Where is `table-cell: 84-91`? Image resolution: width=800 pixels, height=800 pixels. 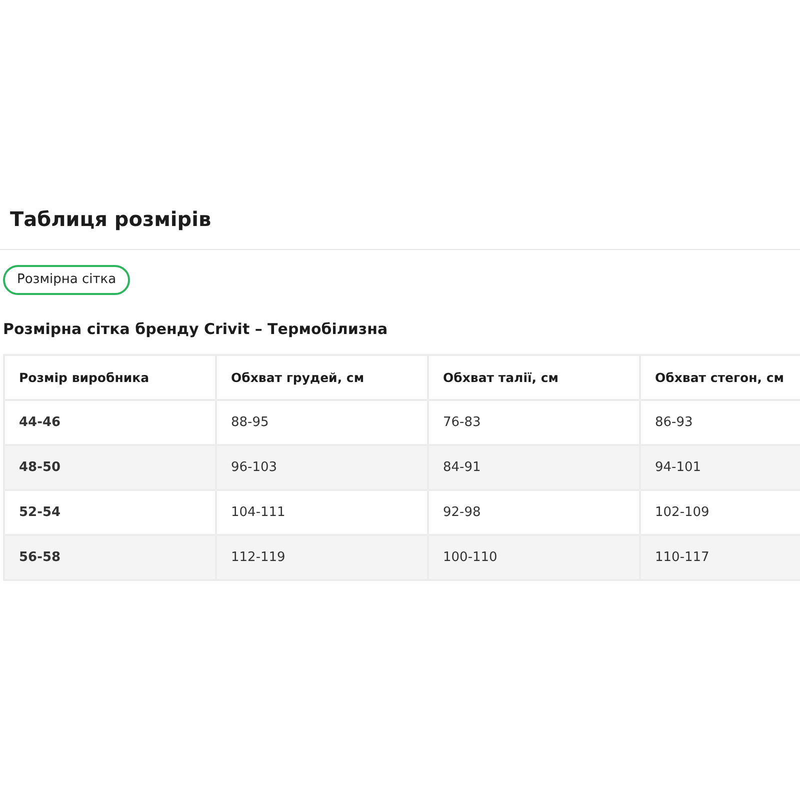 table-cell: 84-91 is located at coordinates (534, 467).